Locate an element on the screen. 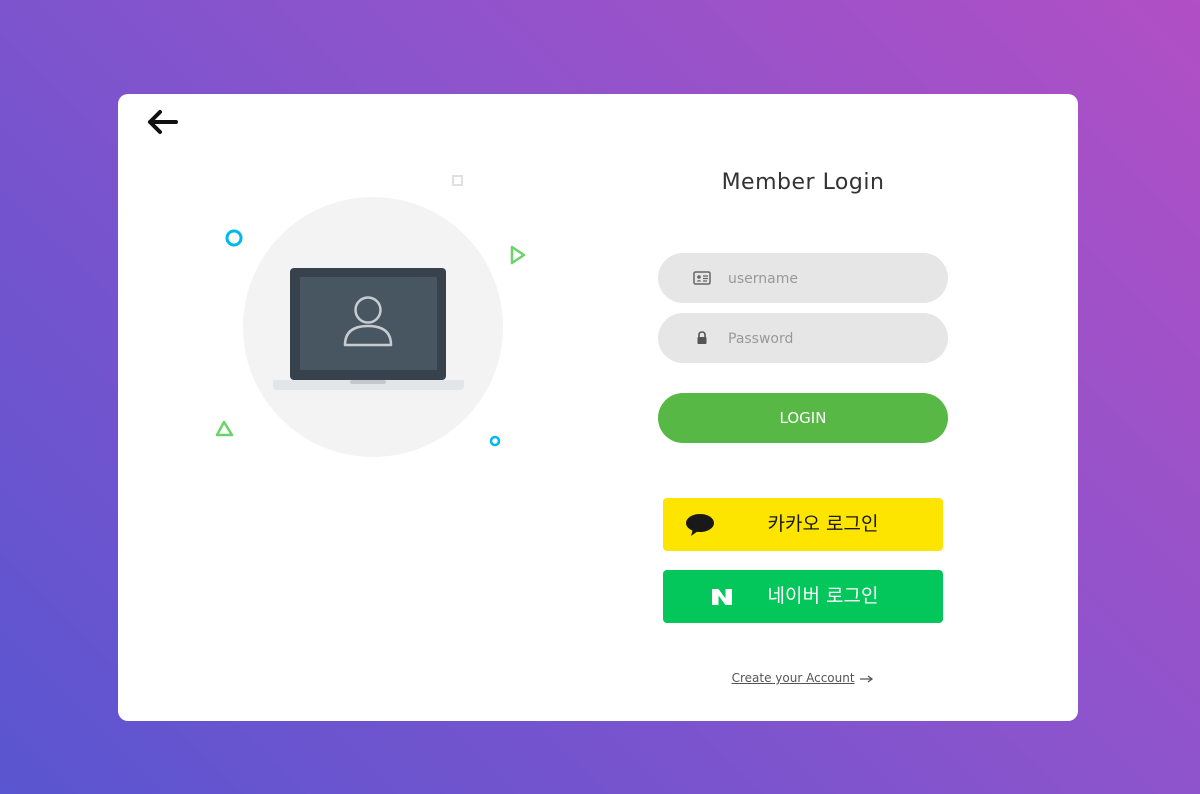 The height and width of the screenshot is (794, 1200). login-title: Member Login is located at coordinates (803, 182).